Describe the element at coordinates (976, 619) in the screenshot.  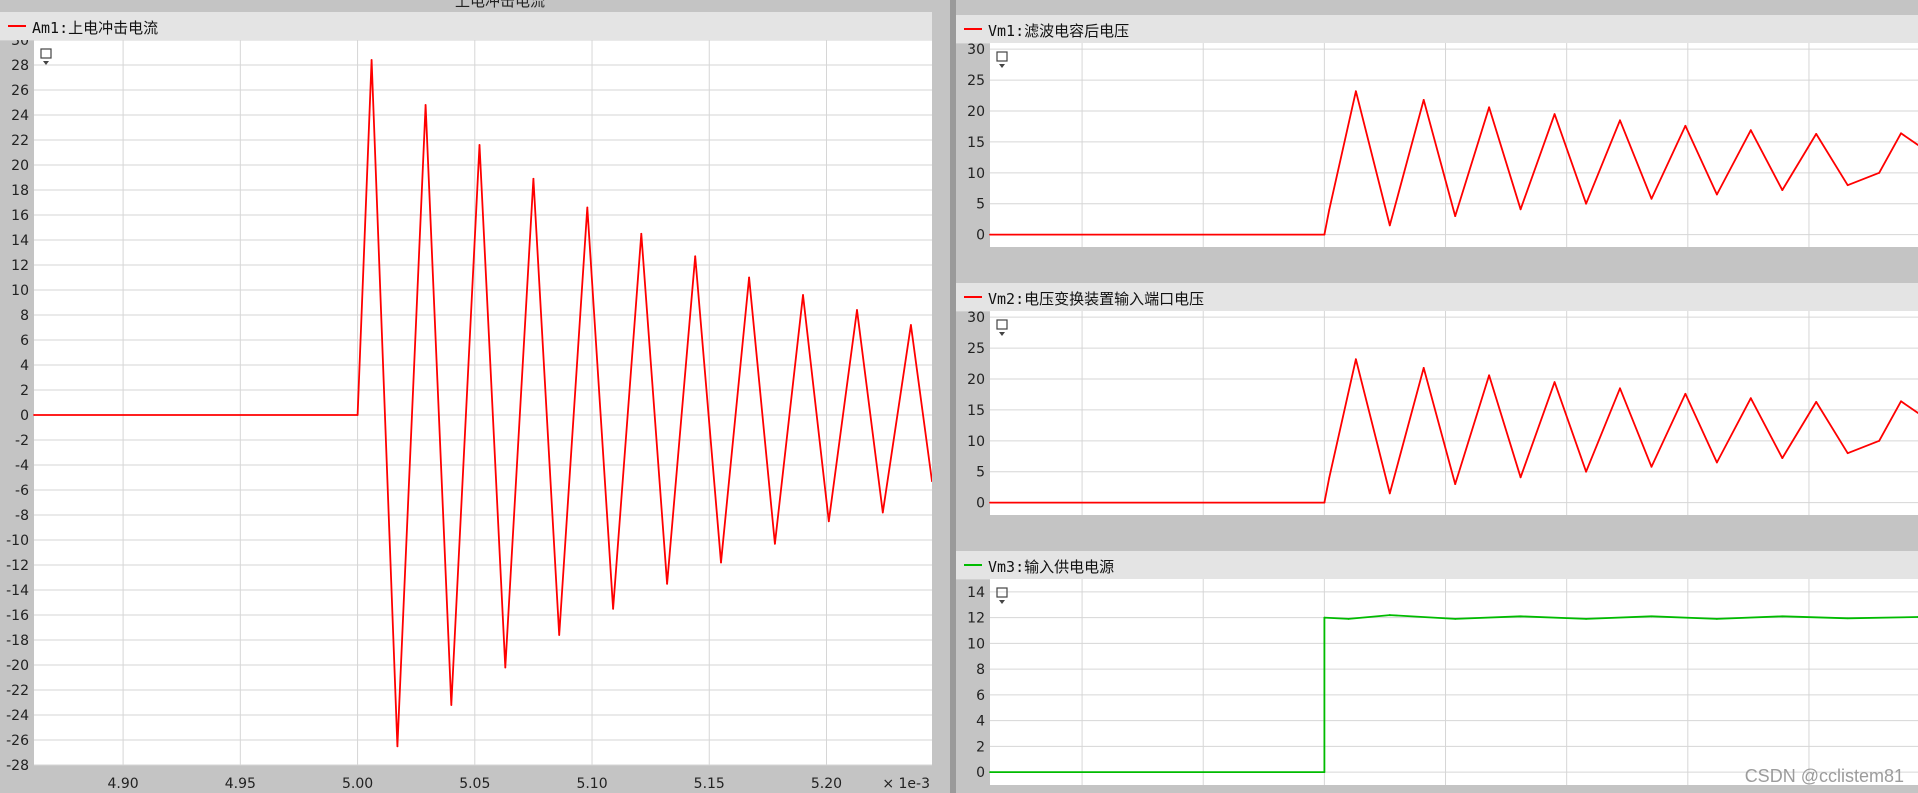
I see `svg-vm3-ytick-1: 12` at that location.